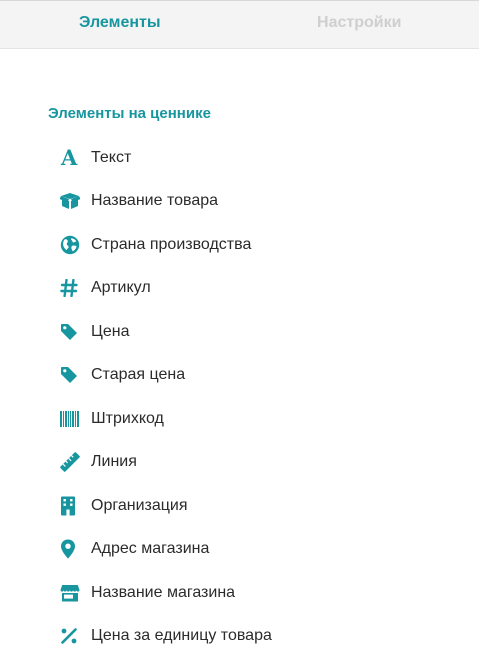  Describe the element at coordinates (171, 244) in the screenshot. I see `list-item-label: Страна производства` at that location.